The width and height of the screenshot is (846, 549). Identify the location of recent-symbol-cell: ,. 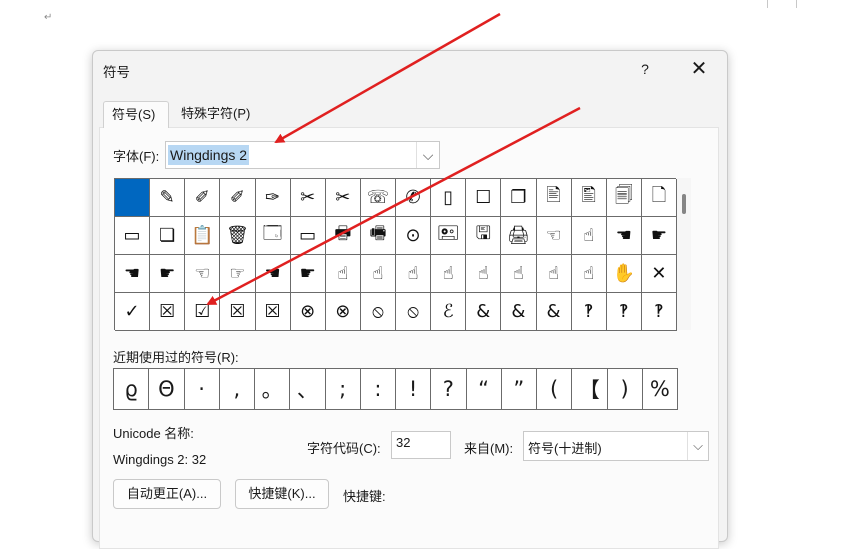
(237, 389).